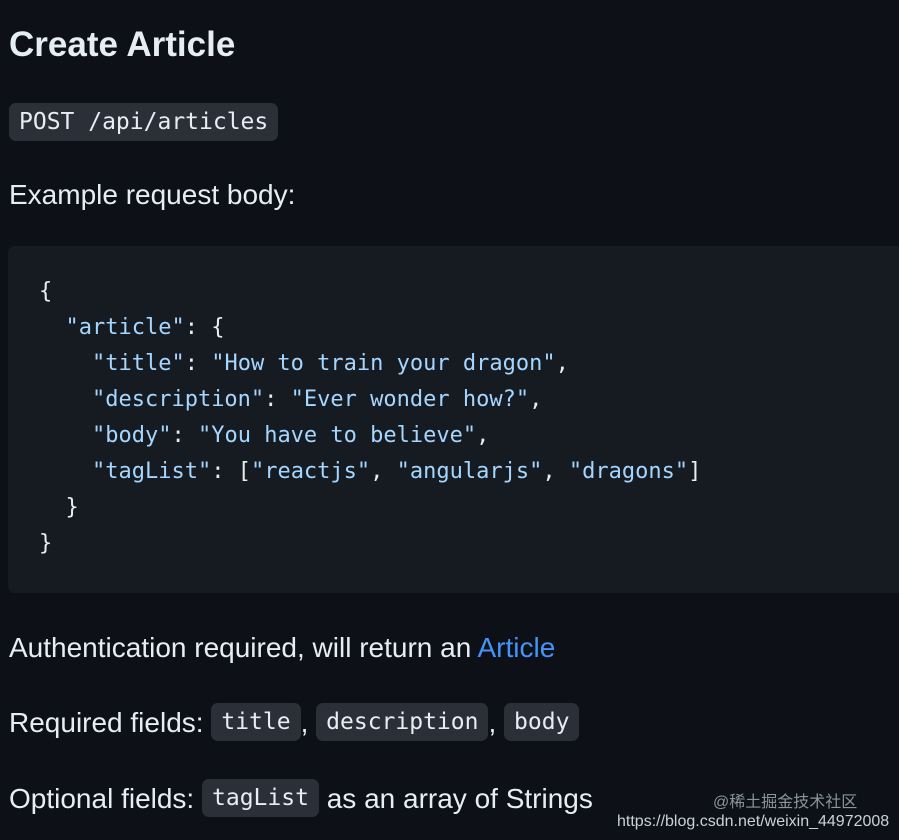  Describe the element at coordinates (317, 399) in the screenshot. I see `code-line: "description": "Ever wonder how?",` at that location.